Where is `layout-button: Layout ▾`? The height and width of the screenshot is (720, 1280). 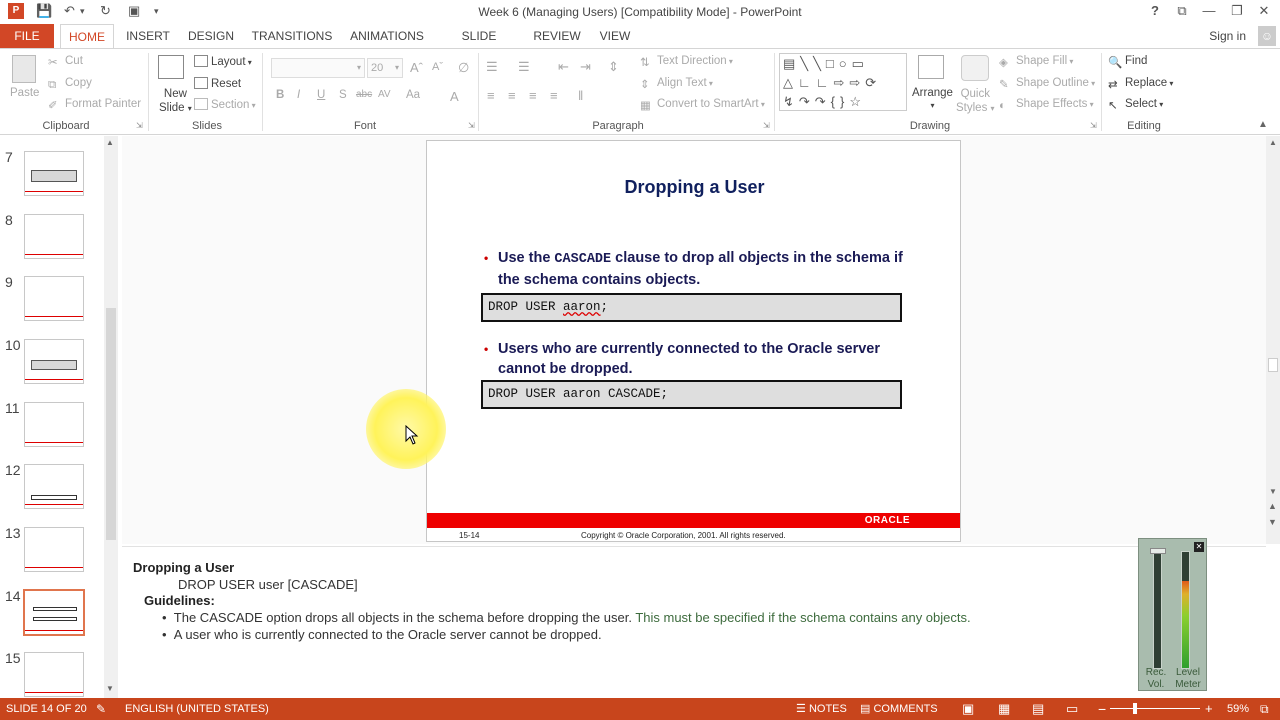 layout-button: Layout ▾ is located at coordinates (223, 61).